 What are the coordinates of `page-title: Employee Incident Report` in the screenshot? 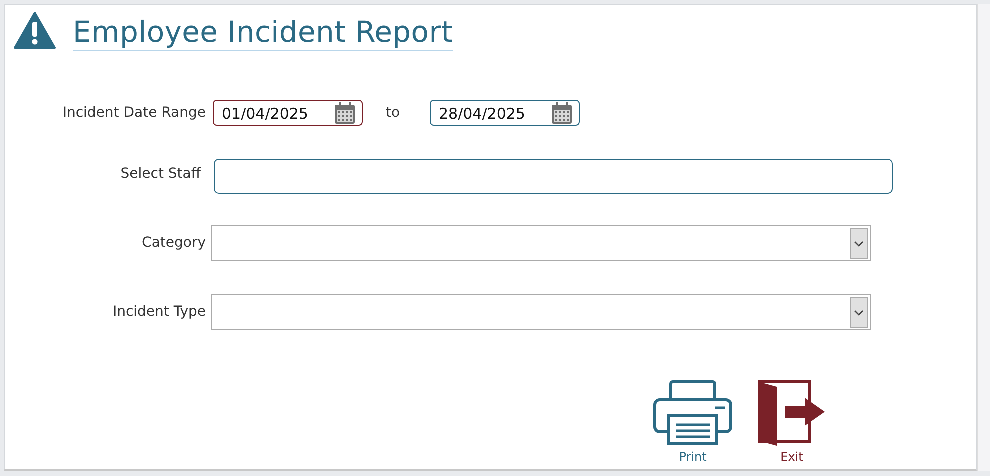 It's located at (263, 32).